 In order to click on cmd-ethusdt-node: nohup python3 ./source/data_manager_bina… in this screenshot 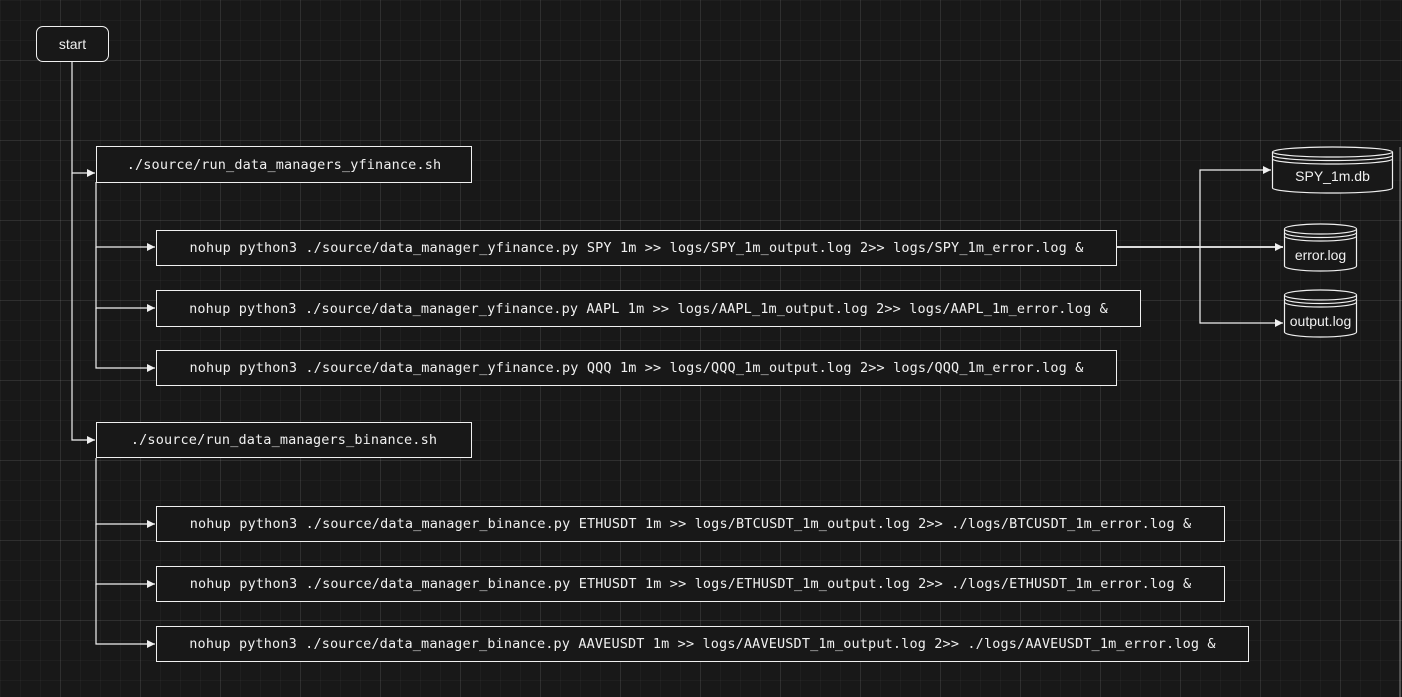, I will do `click(690, 584)`.